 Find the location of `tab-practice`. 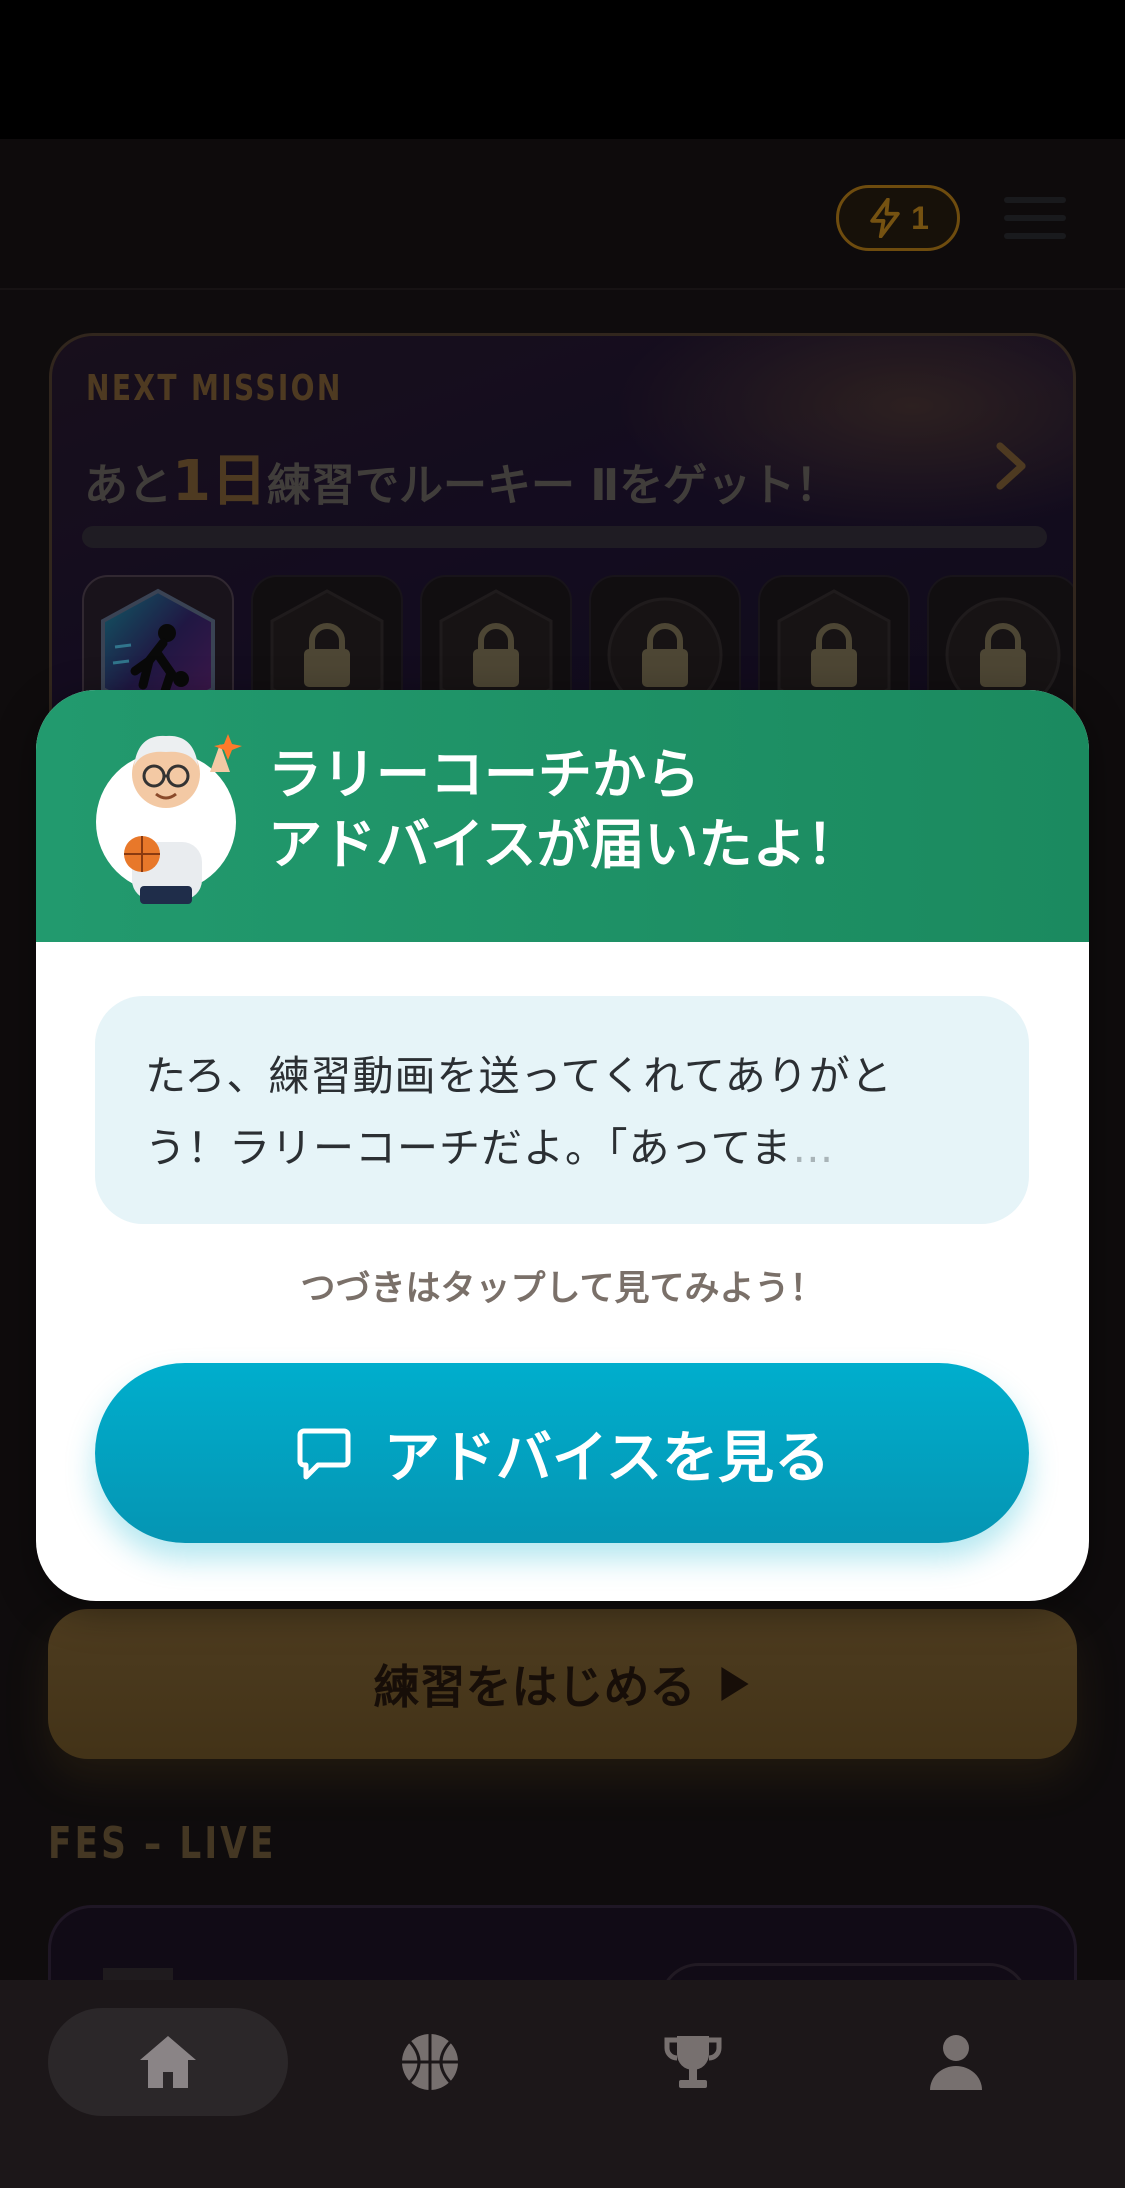

tab-practice is located at coordinates (430, 2062).